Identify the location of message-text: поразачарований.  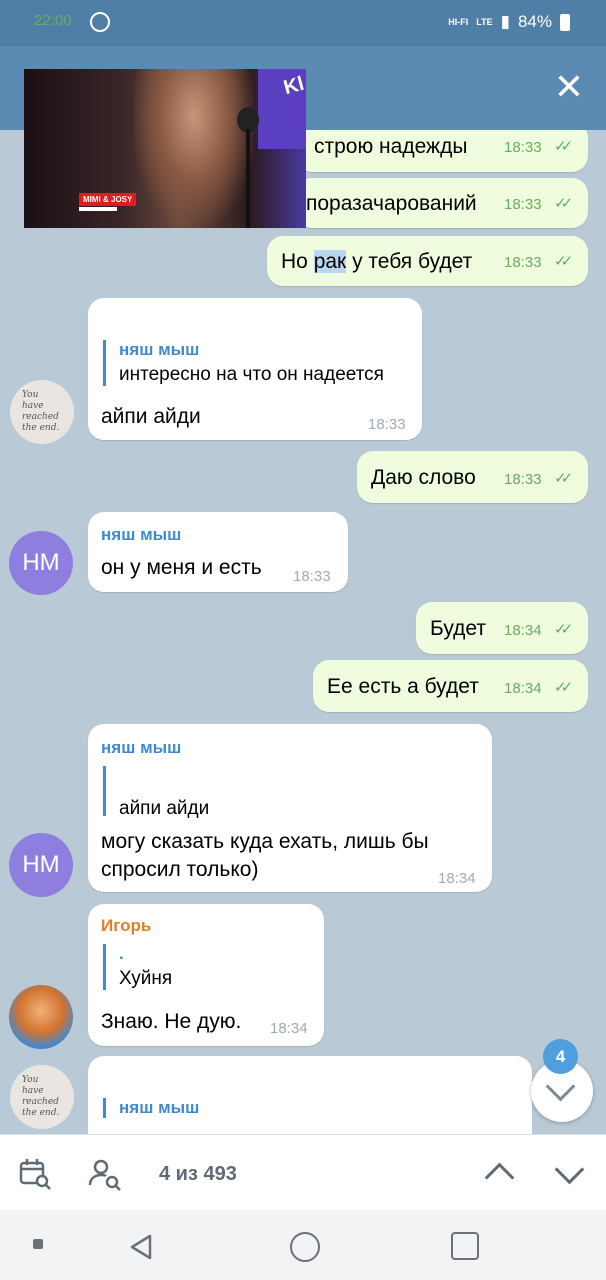
(391, 203).